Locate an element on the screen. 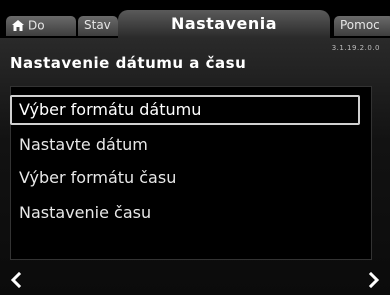 This screenshot has height=295, width=390. tab-help-label: Pomoc is located at coordinates (360, 25).